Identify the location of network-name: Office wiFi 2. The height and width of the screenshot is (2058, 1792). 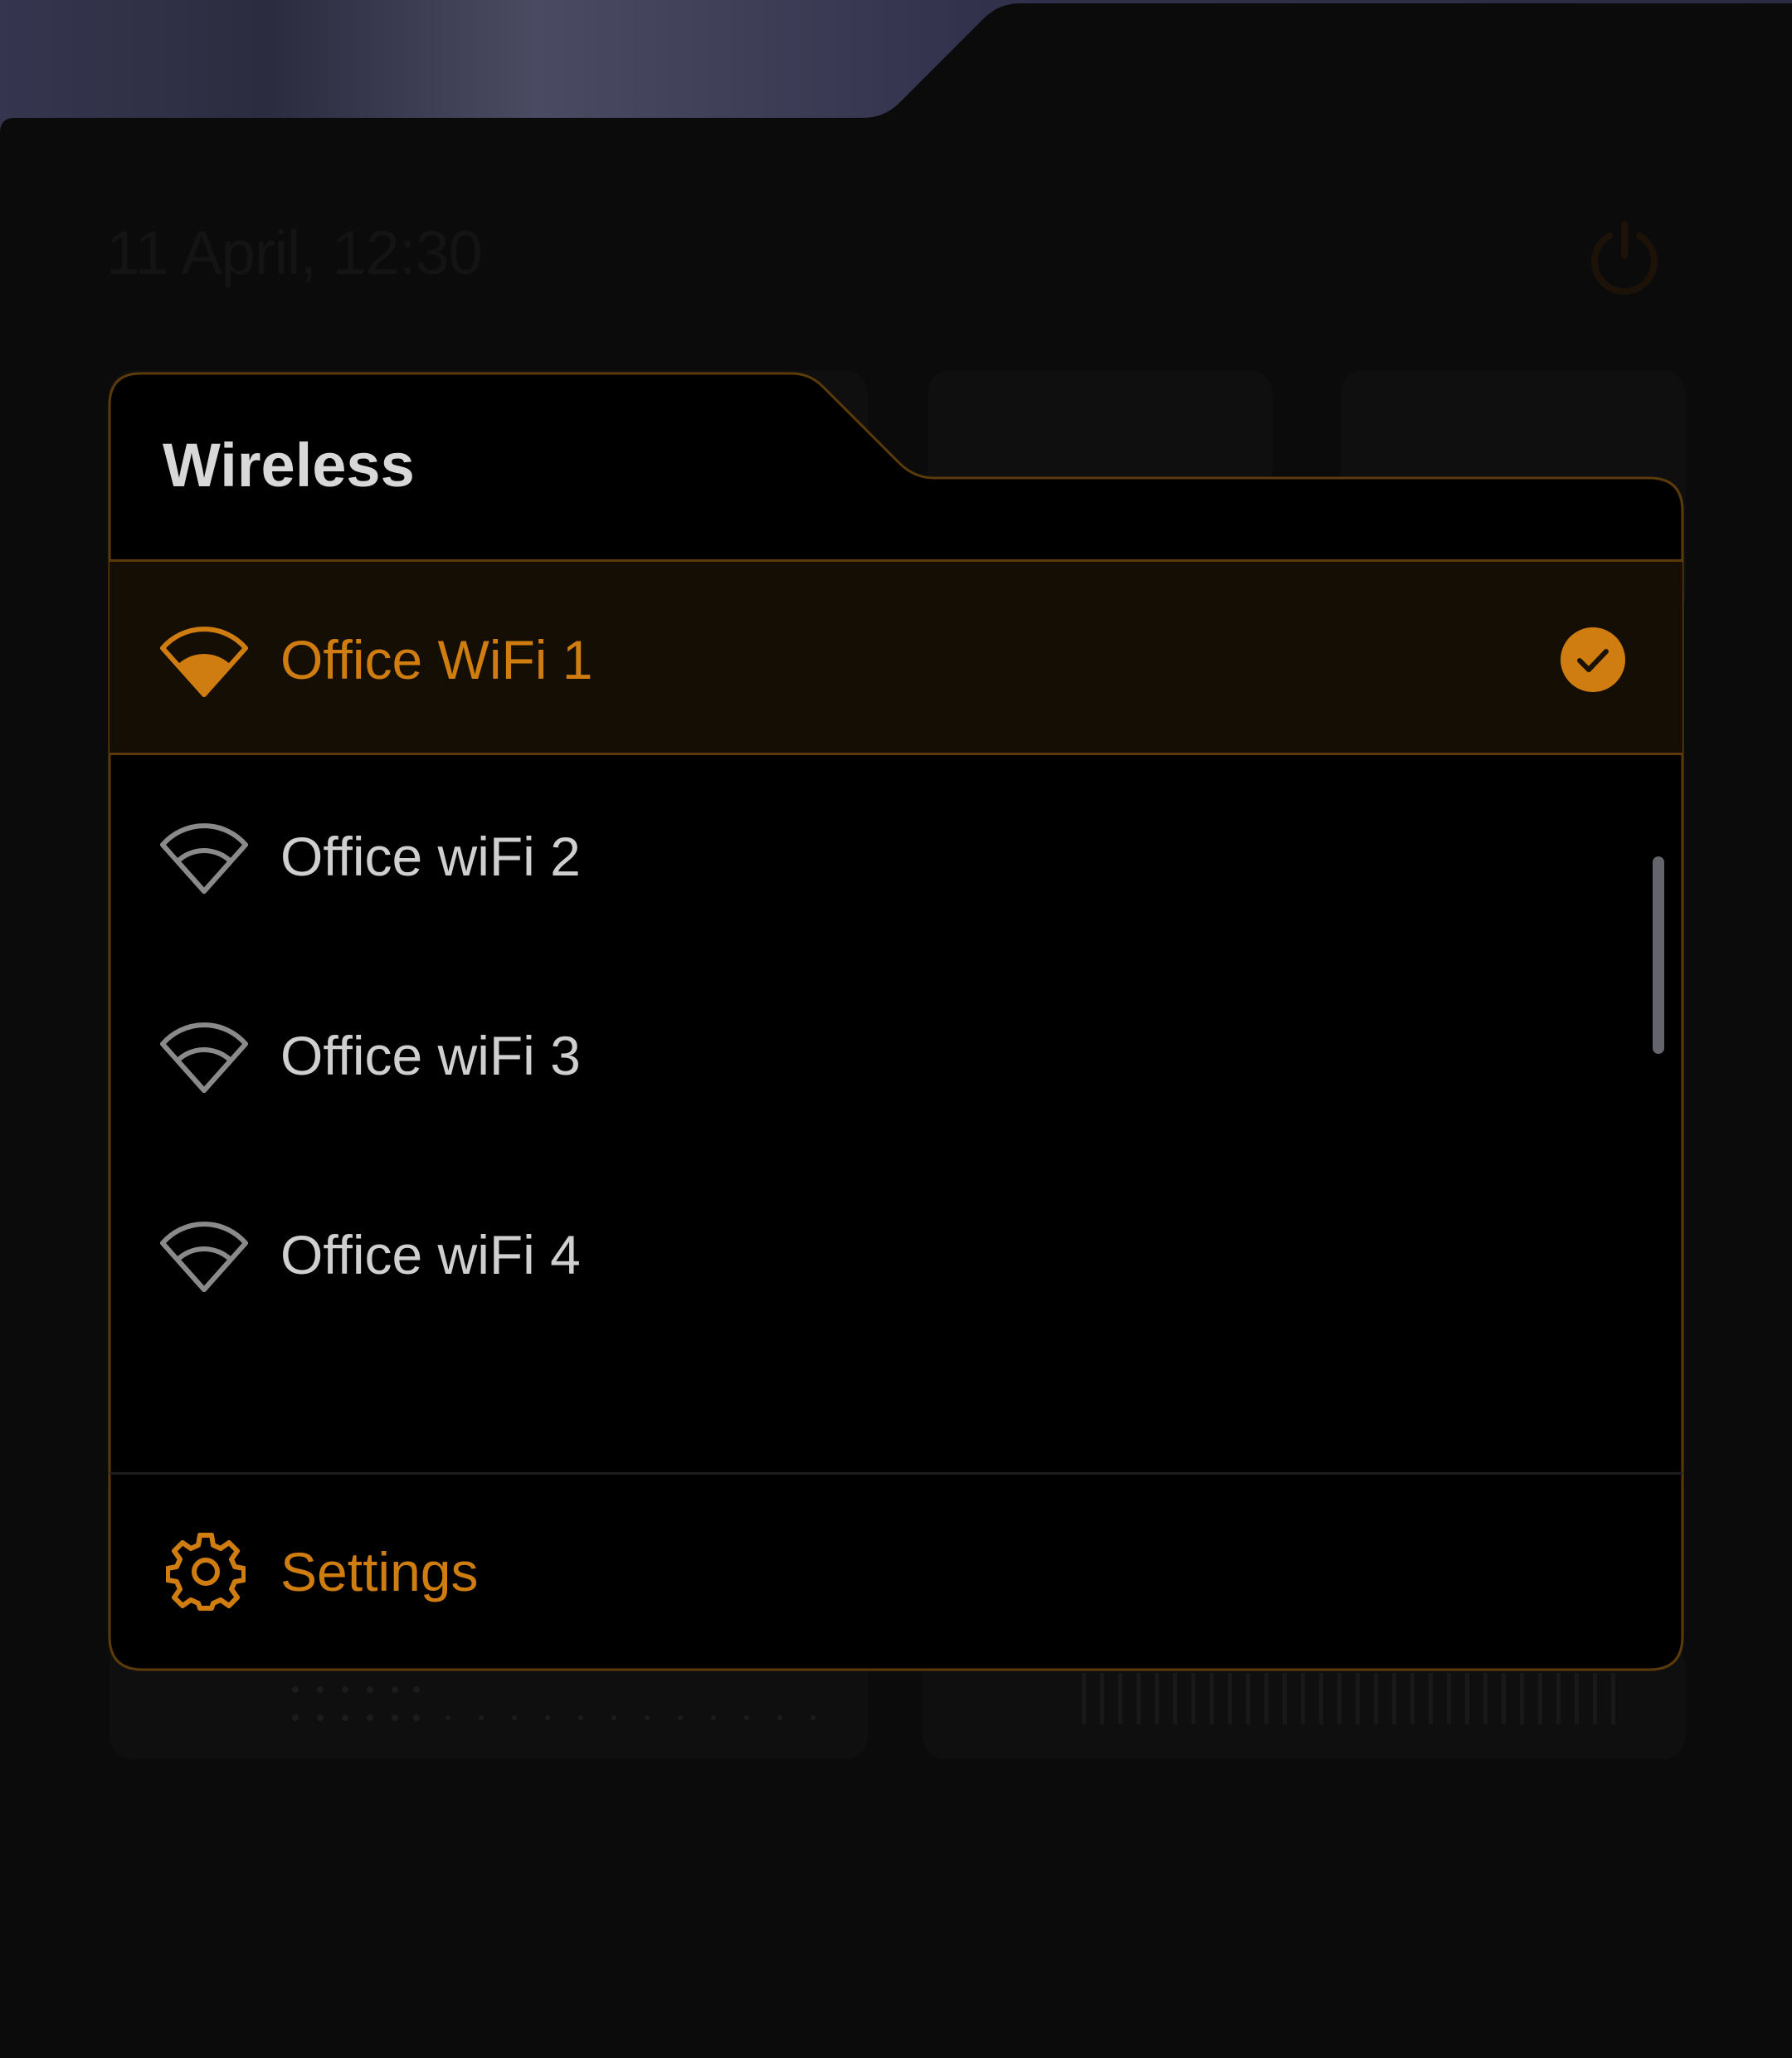
(430, 856).